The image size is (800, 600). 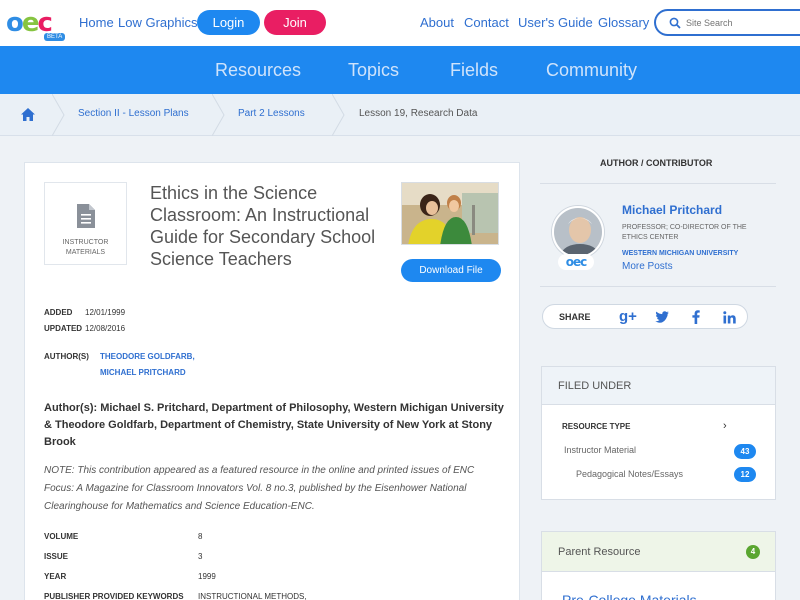 I want to click on parent-resource-link: Pre-College Materials, so click(x=629, y=596).